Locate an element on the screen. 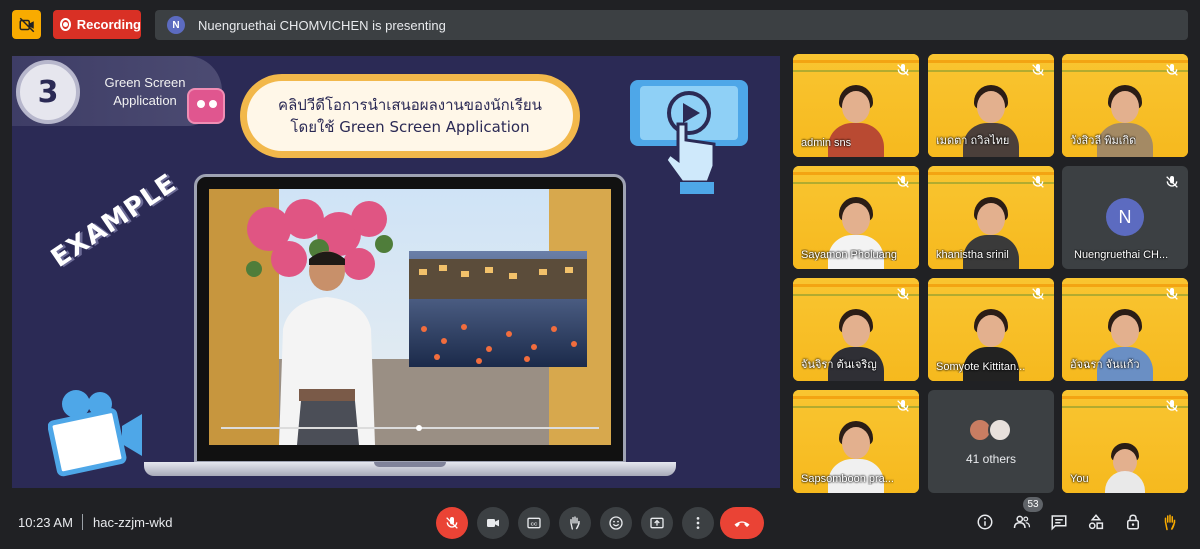 The width and height of the screenshot is (1200, 549). bottom-bar: 10:23 AM hac-zzjm-wkd CC 53 is located at coordinates (600, 522).